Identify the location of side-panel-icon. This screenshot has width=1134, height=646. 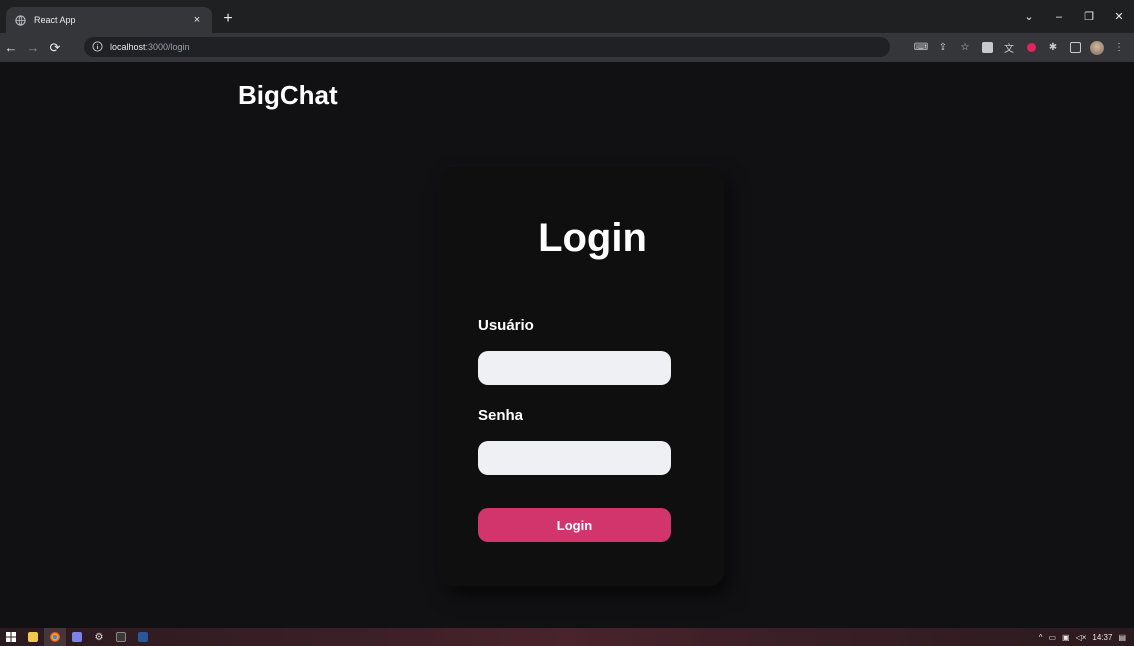
(1075, 48).